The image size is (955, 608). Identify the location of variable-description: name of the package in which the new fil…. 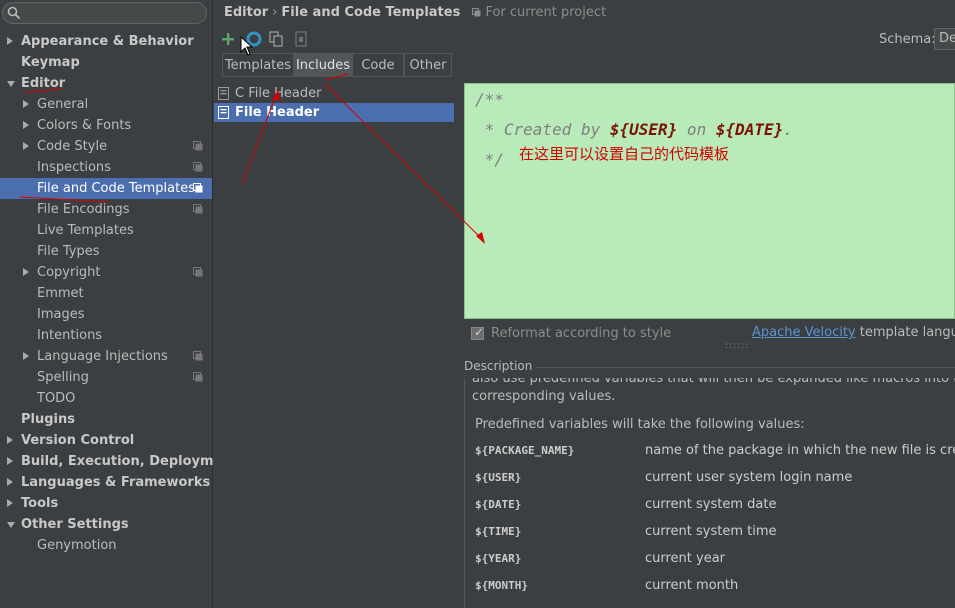
(800, 450).